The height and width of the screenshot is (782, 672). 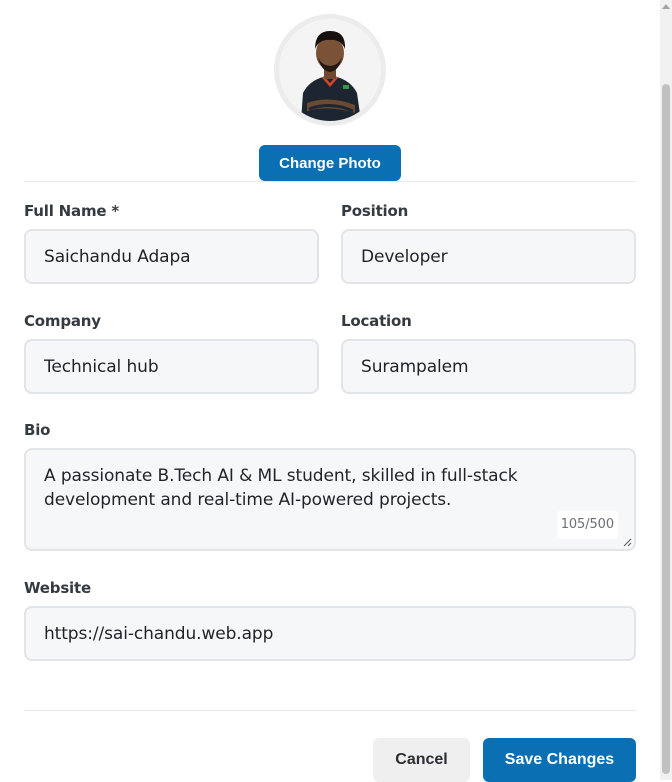 What do you see at coordinates (376, 321) in the screenshot?
I see `location-label: Location` at bounding box center [376, 321].